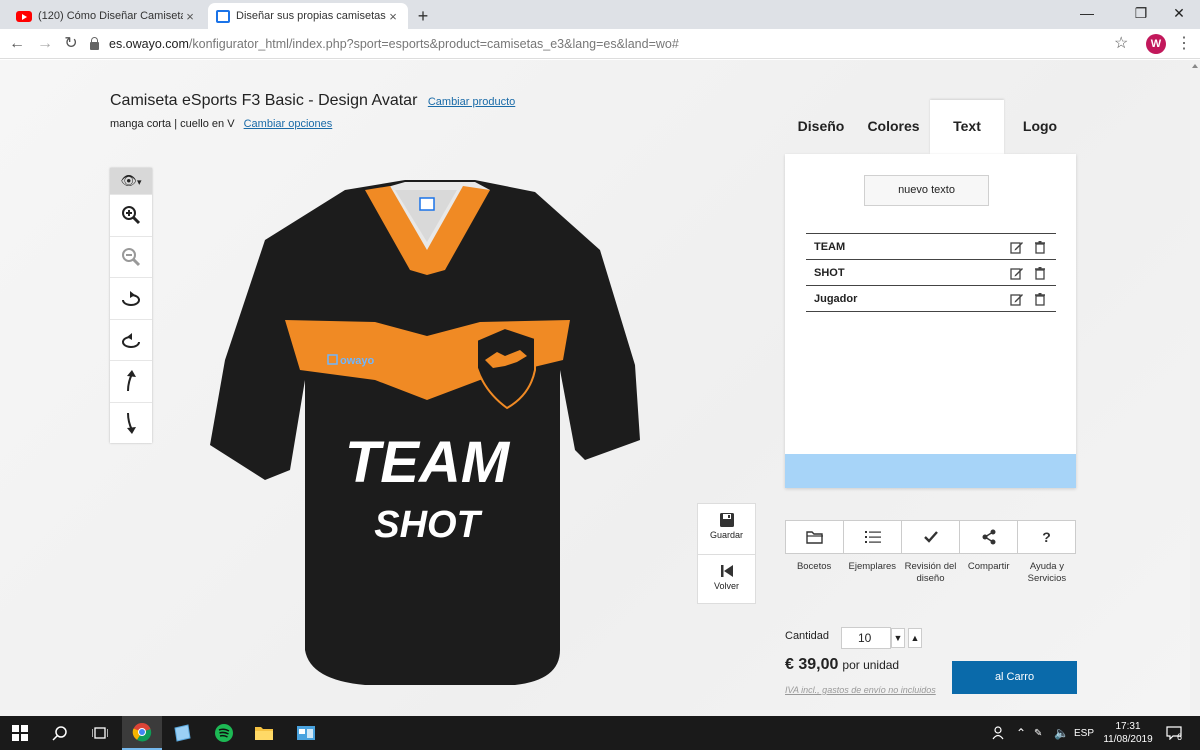 The width and height of the screenshot is (1200, 750). Describe the element at coordinates (1040, 127) in the screenshot. I see `tab-logo: Logo` at that location.